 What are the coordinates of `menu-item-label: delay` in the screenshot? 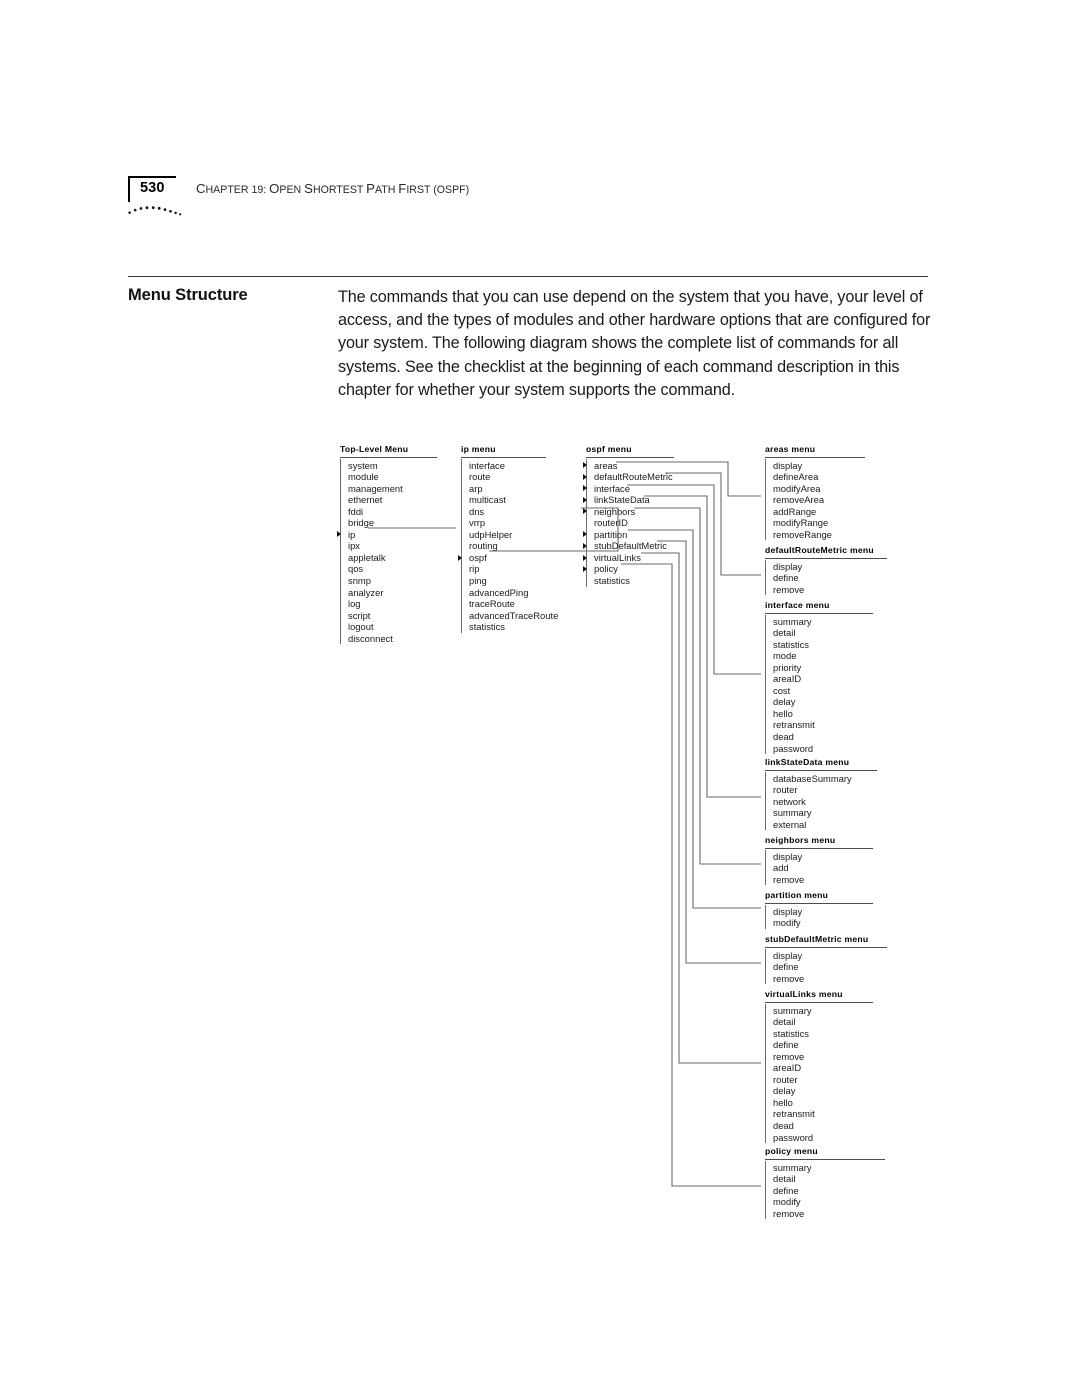 It's located at (784, 1091).